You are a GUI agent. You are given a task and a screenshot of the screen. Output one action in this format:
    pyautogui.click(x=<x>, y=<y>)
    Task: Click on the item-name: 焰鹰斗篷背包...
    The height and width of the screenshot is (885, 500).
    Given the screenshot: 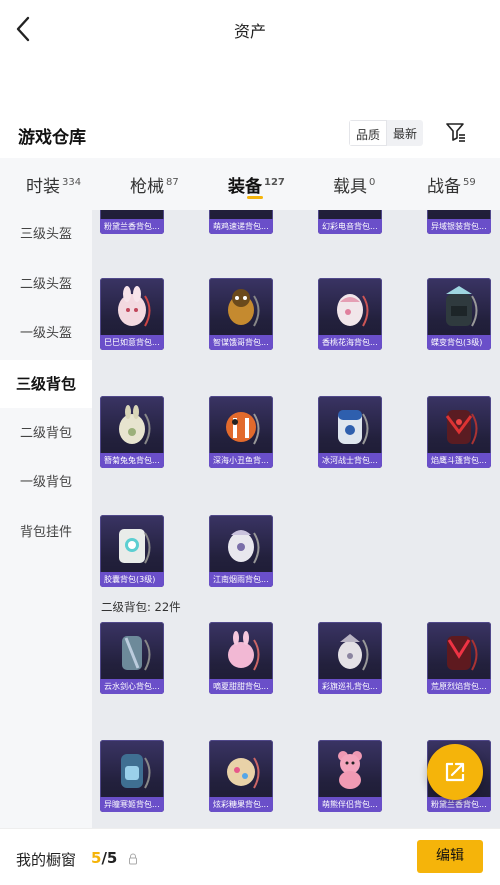 What is the action you would take?
    pyautogui.click(x=459, y=460)
    